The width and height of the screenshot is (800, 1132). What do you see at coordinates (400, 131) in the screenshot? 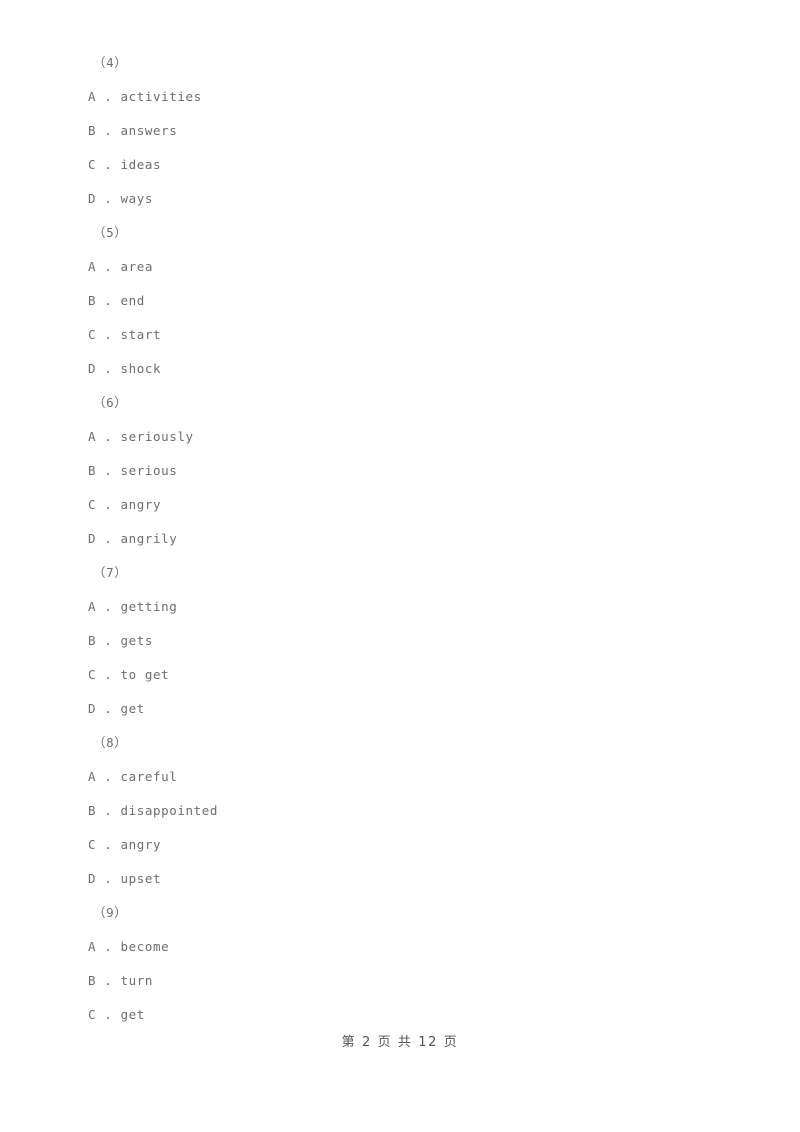
I see `answer-option: B . answers` at bounding box center [400, 131].